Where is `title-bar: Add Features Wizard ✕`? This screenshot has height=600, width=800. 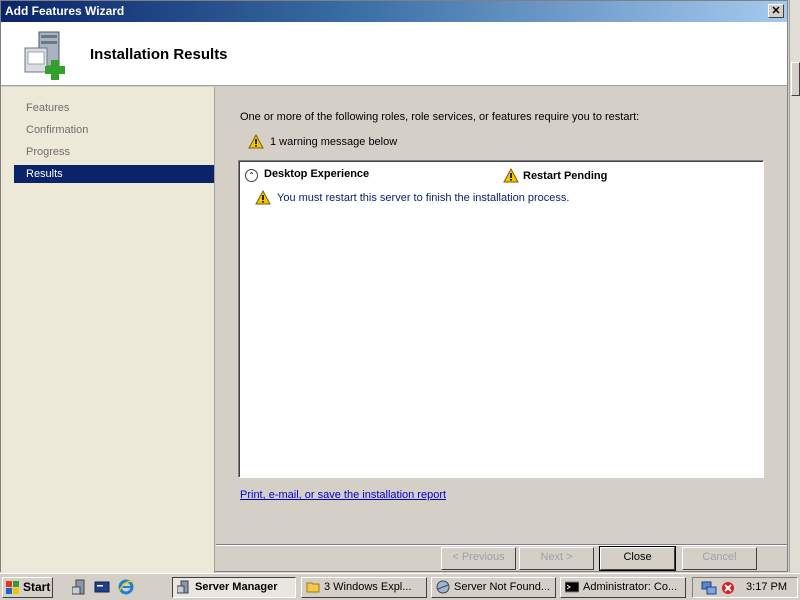 title-bar: Add Features Wizard ✕ is located at coordinates (394, 11).